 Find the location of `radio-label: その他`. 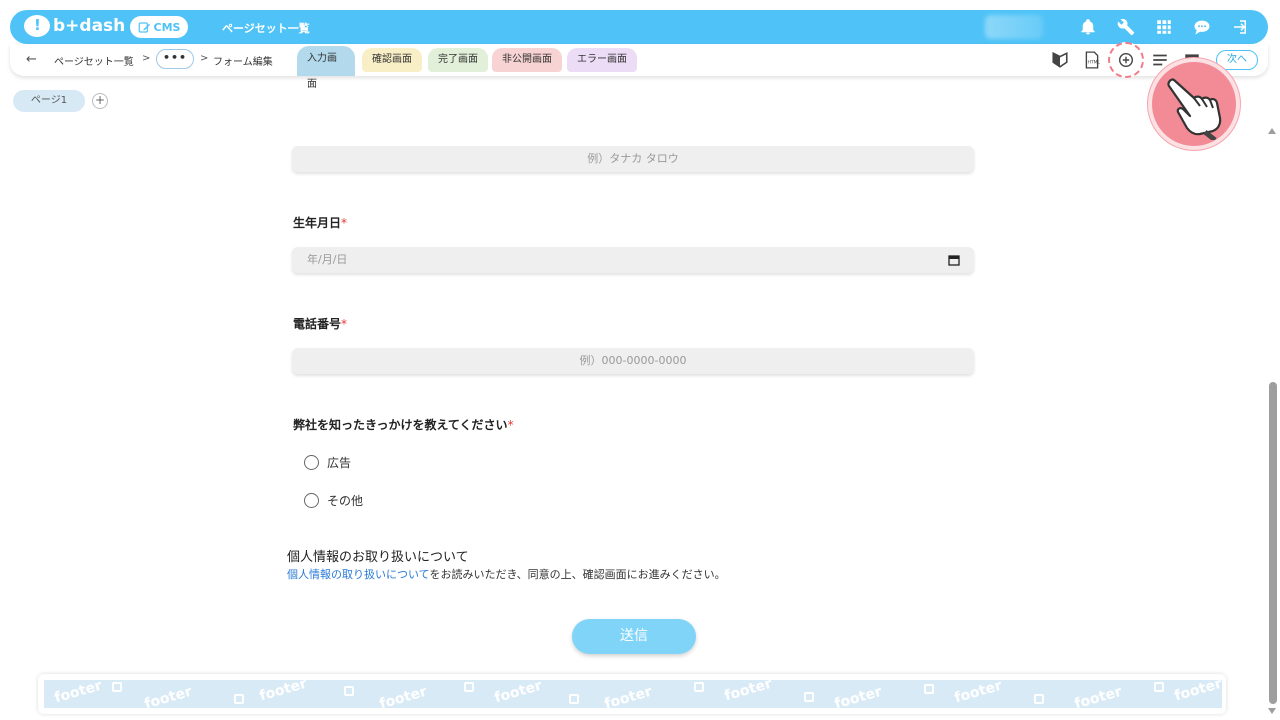

radio-label: その他 is located at coordinates (345, 501).